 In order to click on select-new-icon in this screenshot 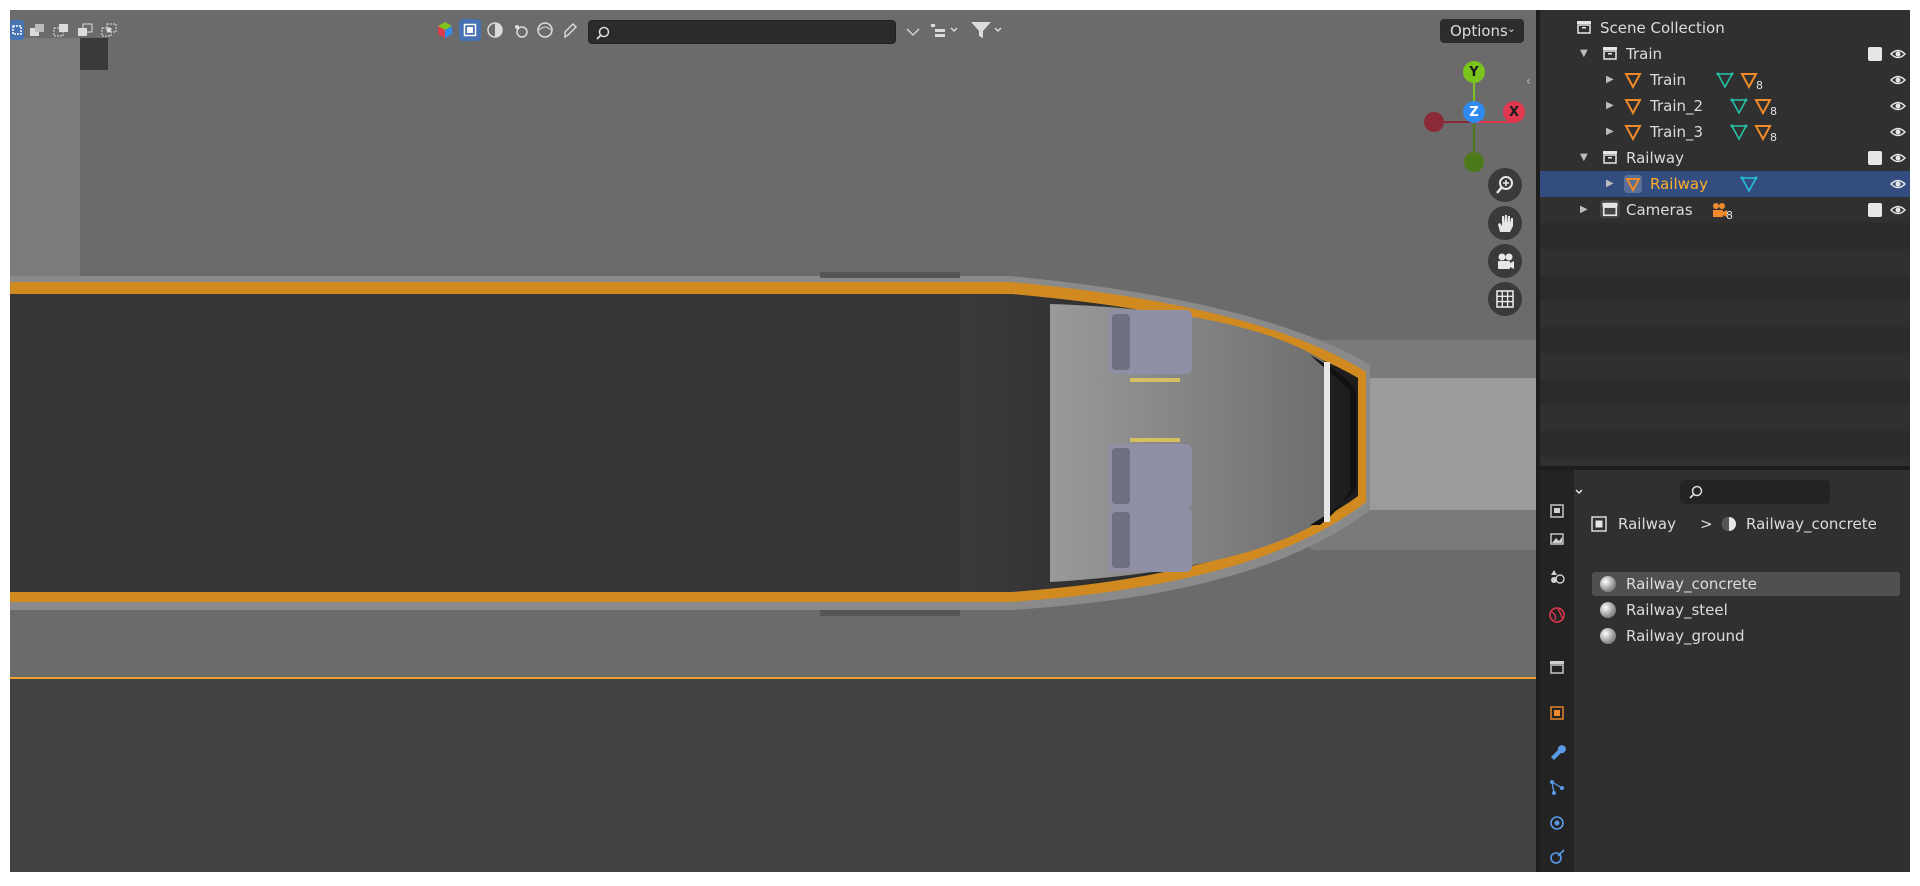, I will do `click(17, 30)`.